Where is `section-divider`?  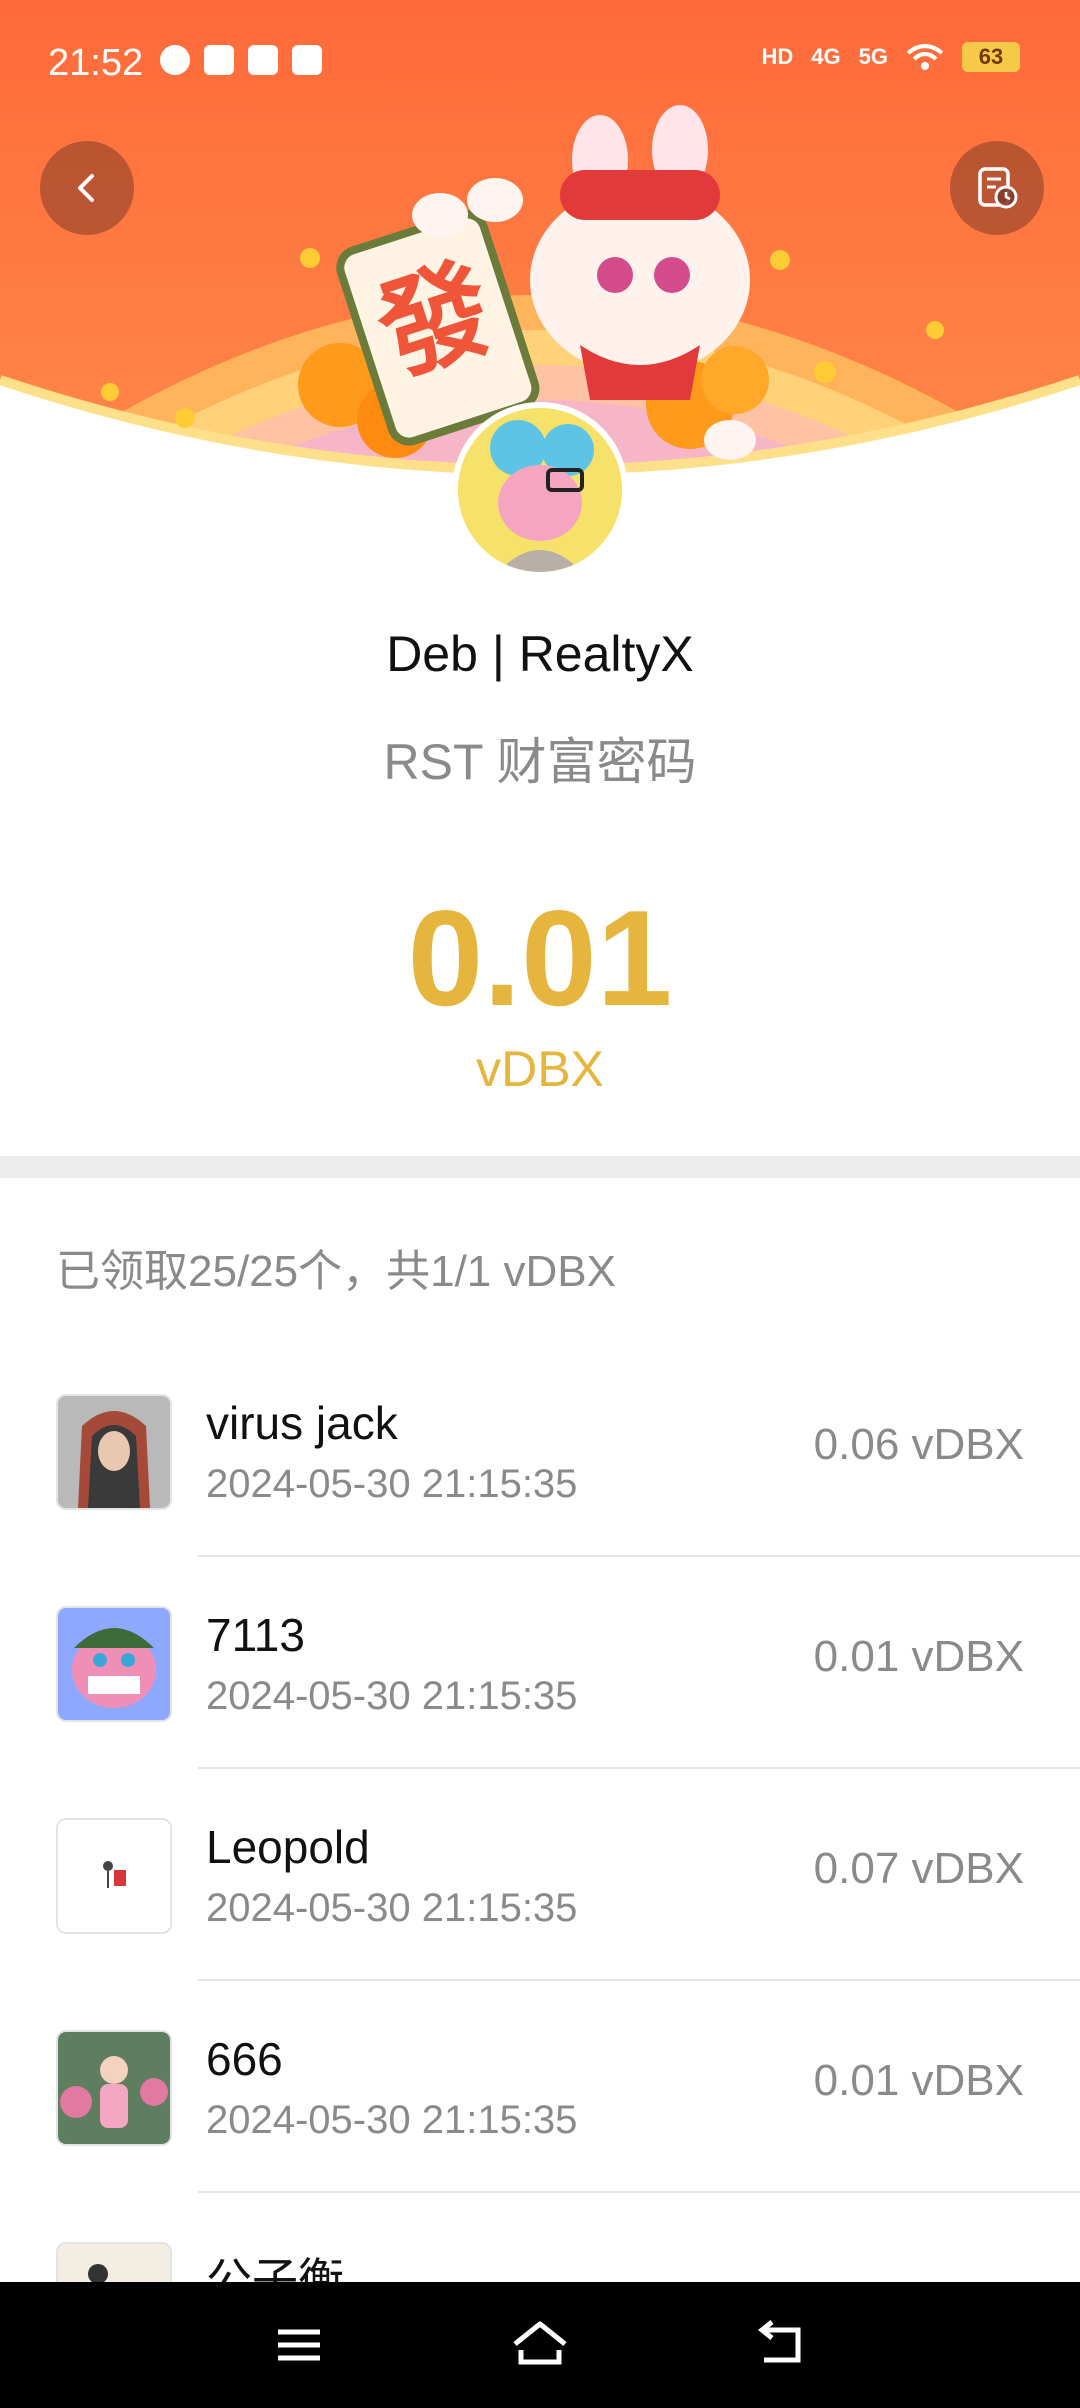 section-divider is located at coordinates (540, 1167).